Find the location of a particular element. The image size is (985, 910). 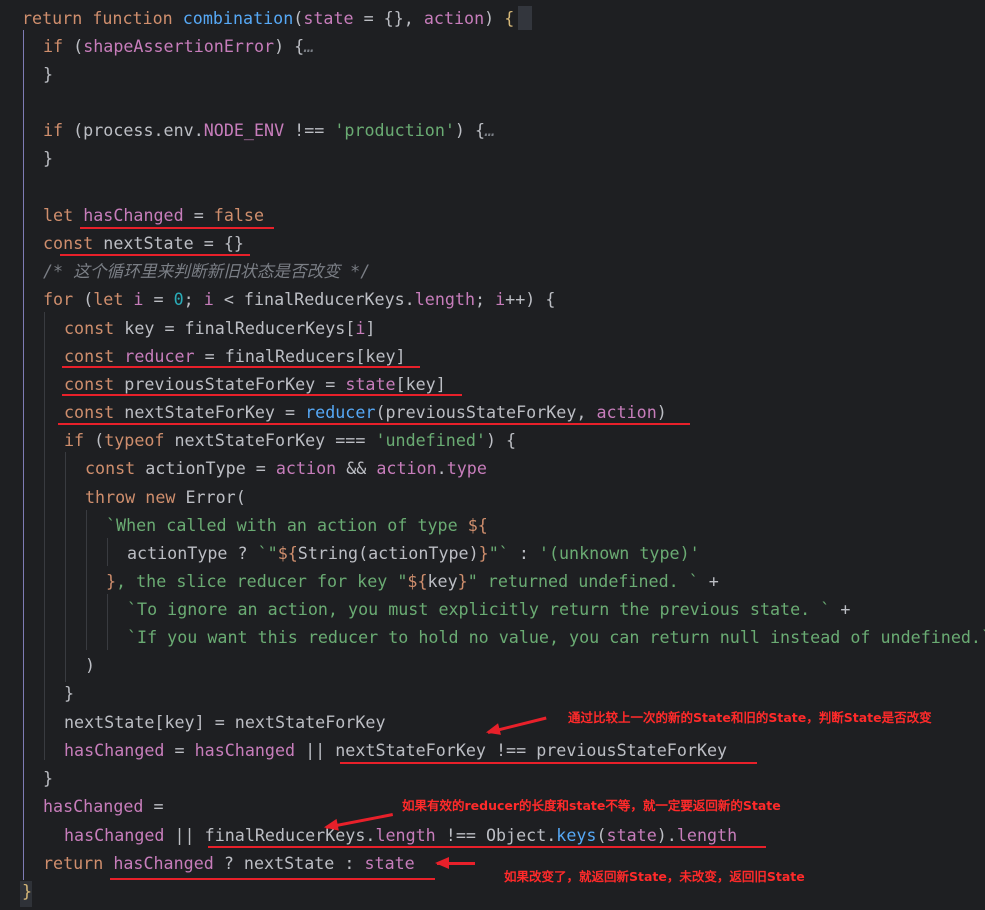

code-token: key is located at coordinates (442, 581).